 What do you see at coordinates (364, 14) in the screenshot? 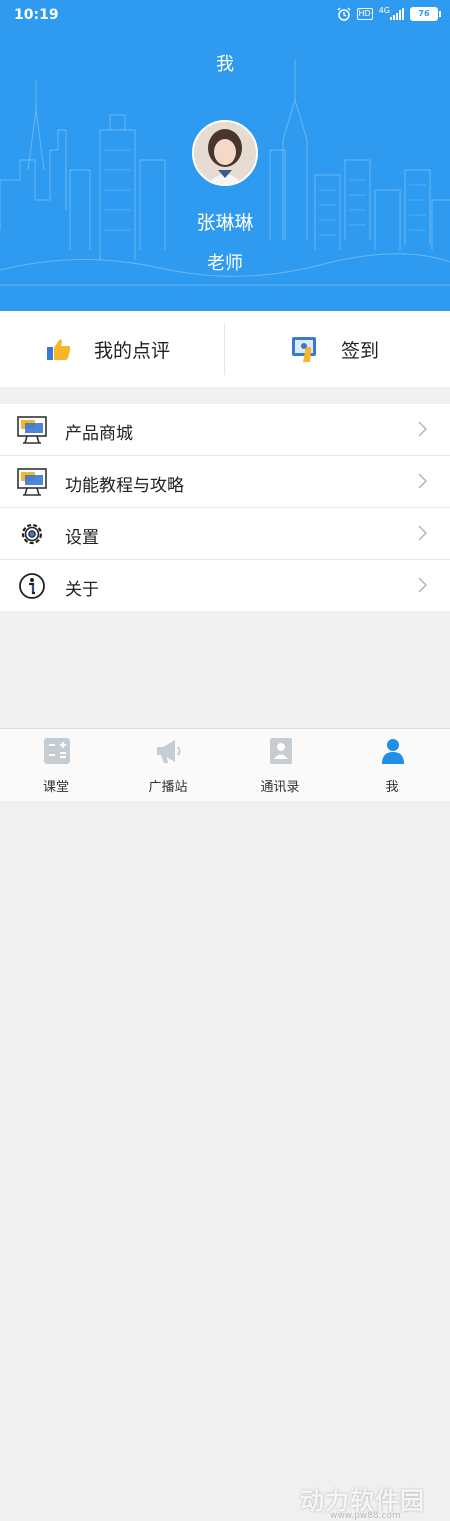
I see `hd-badge: HD` at bounding box center [364, 14].